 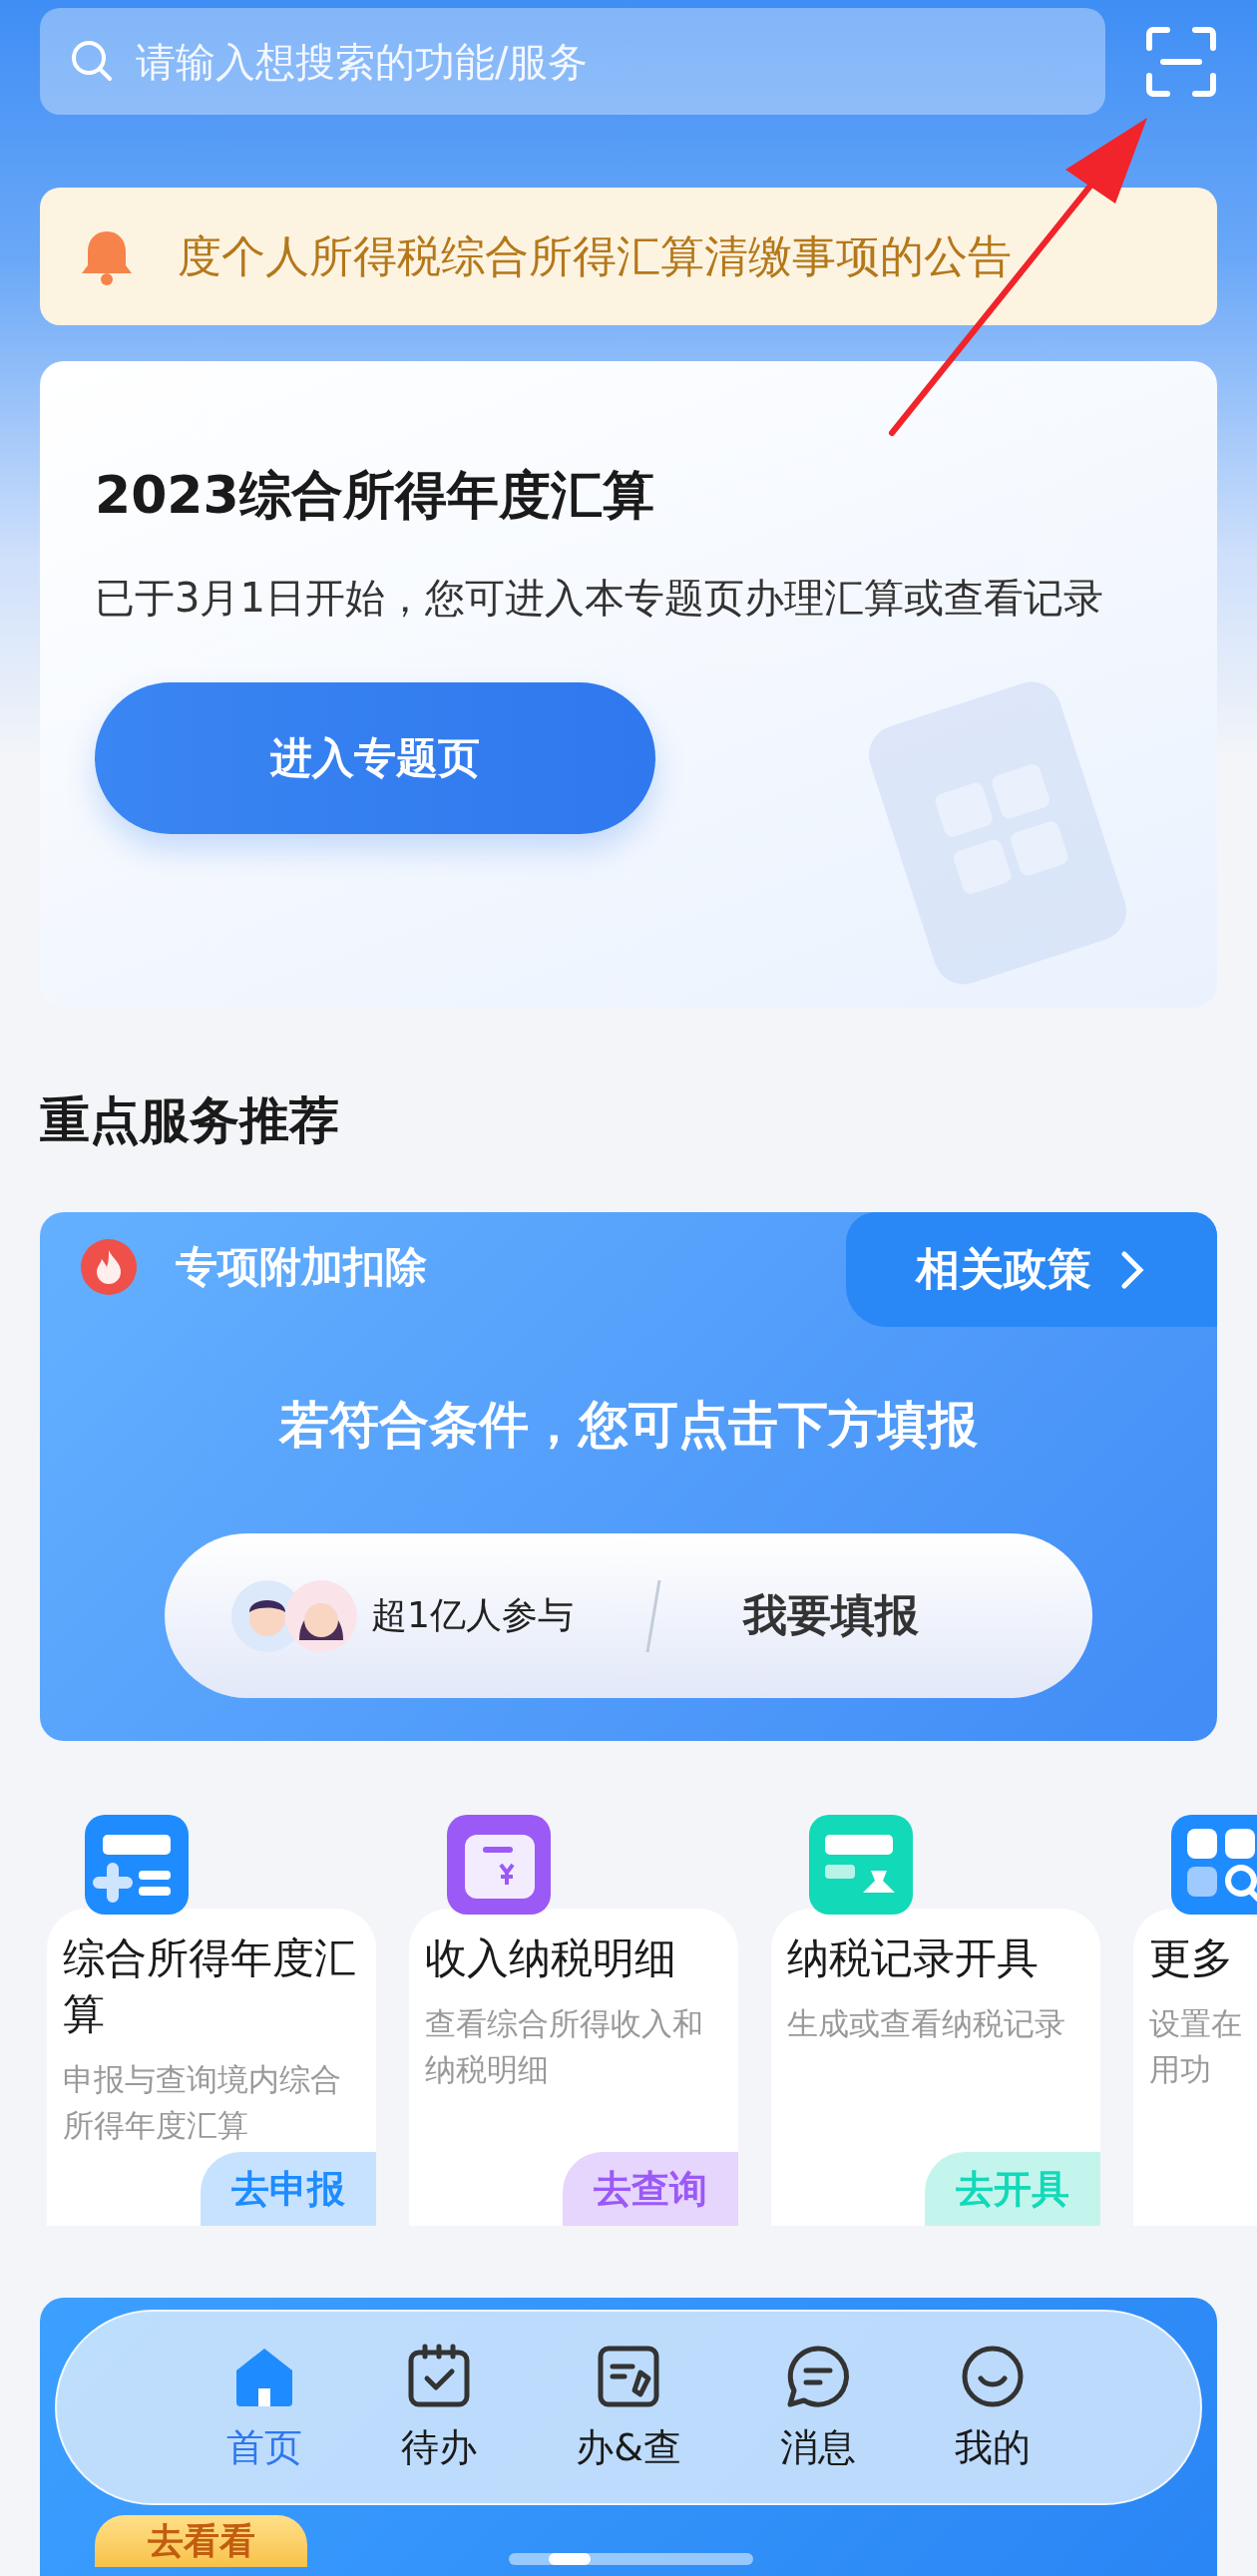 I want to click on promo-banner: 首页 待办 办&查 消息 我的 去看看, so click(x=628, y=2437).